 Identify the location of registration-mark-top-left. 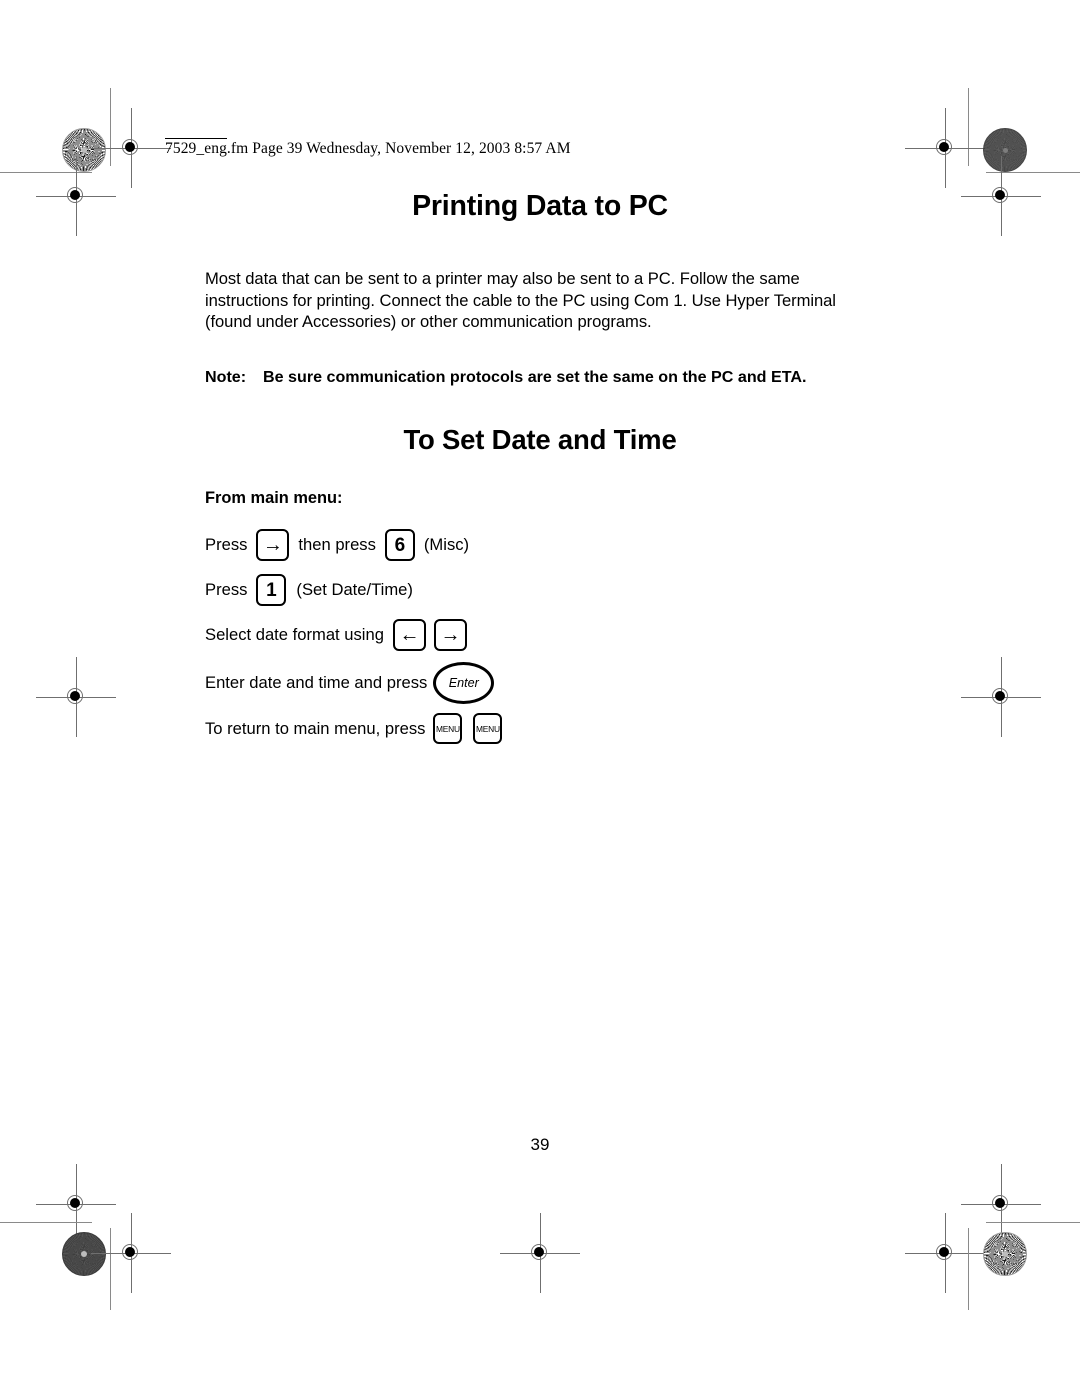
(131, 148).